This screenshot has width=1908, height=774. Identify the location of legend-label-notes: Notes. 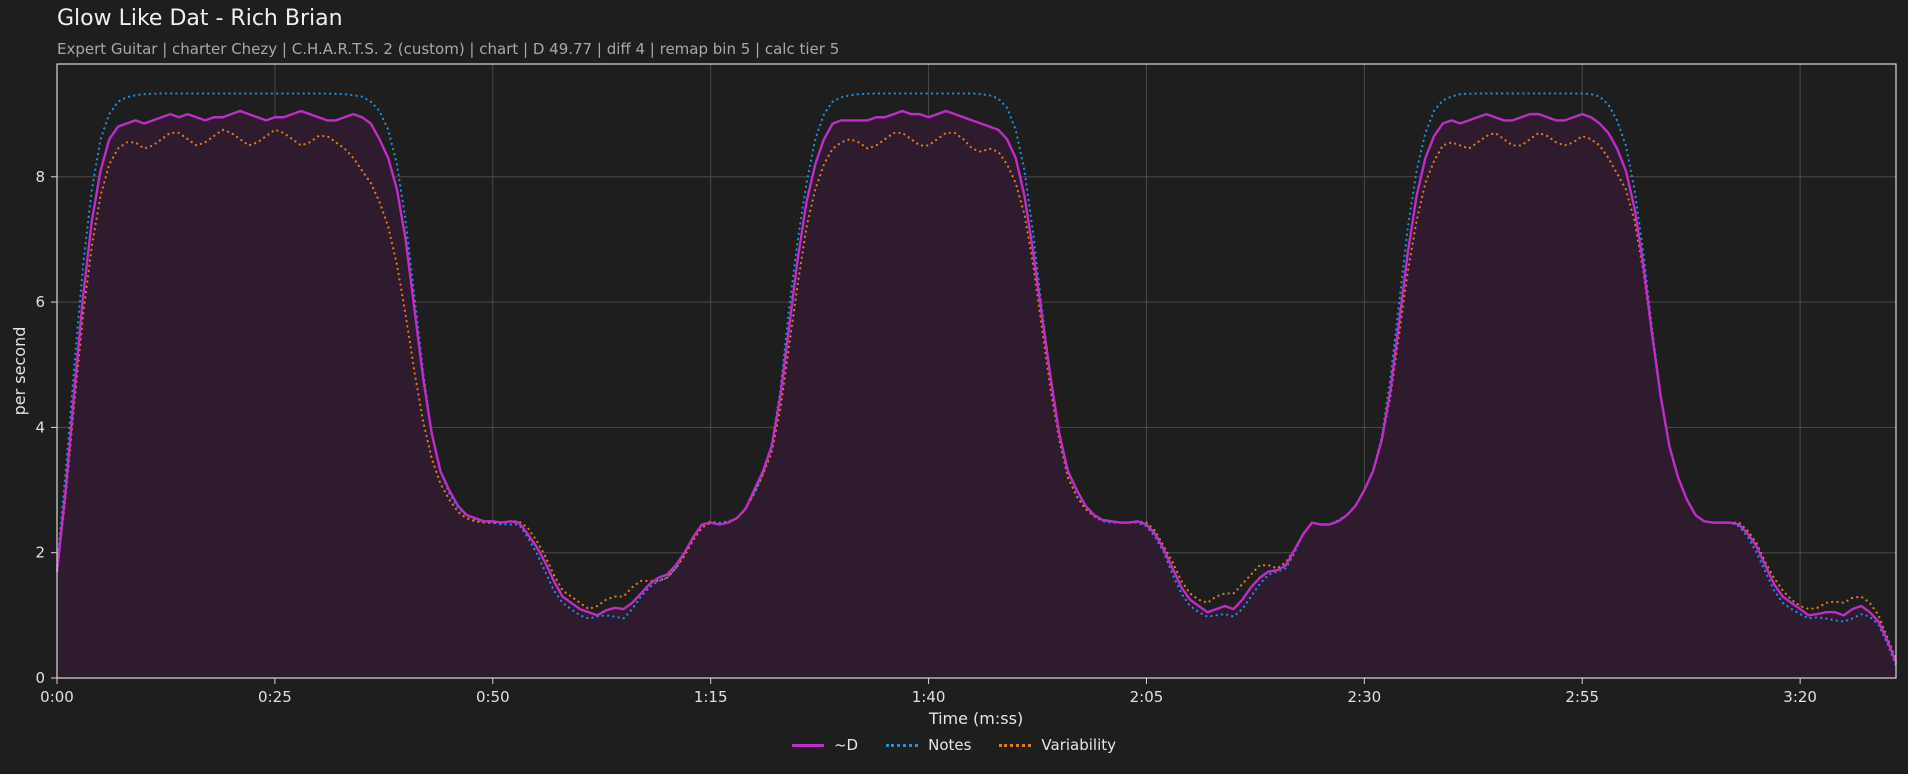
(950, 745).